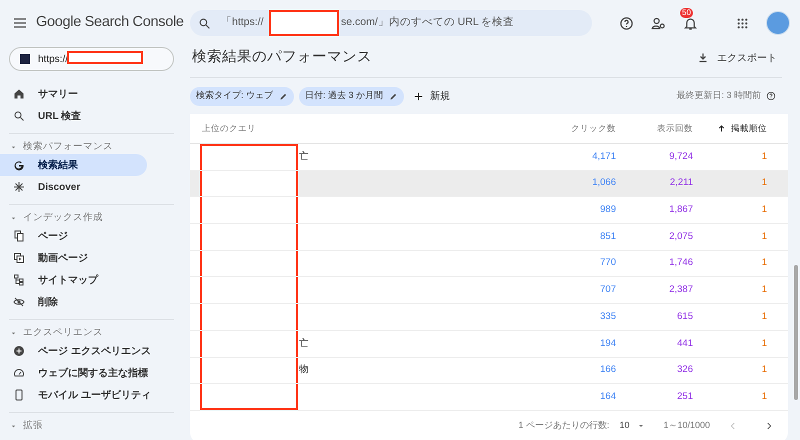 This screenshot has width=800, height=440. I want to click on property-url: https://, so click(53, 59).